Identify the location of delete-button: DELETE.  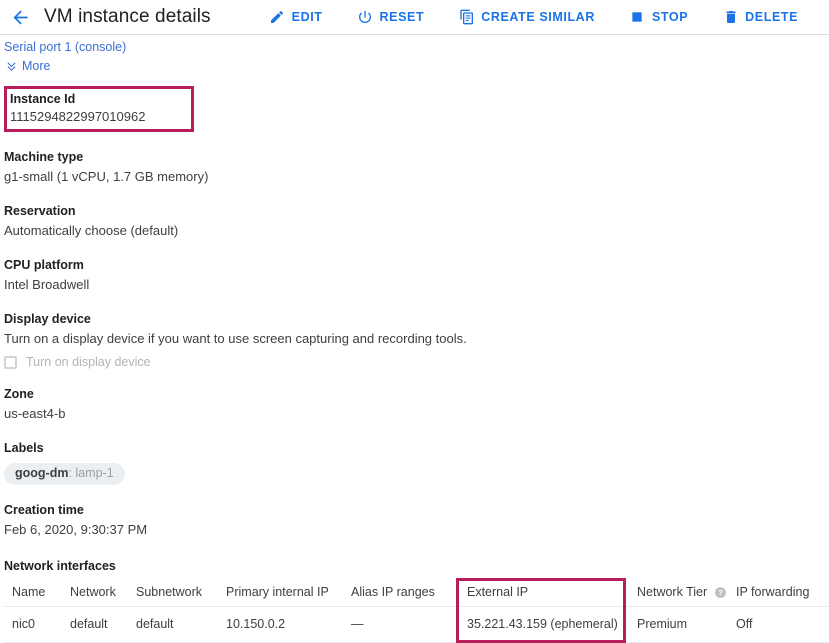
(760, 17).